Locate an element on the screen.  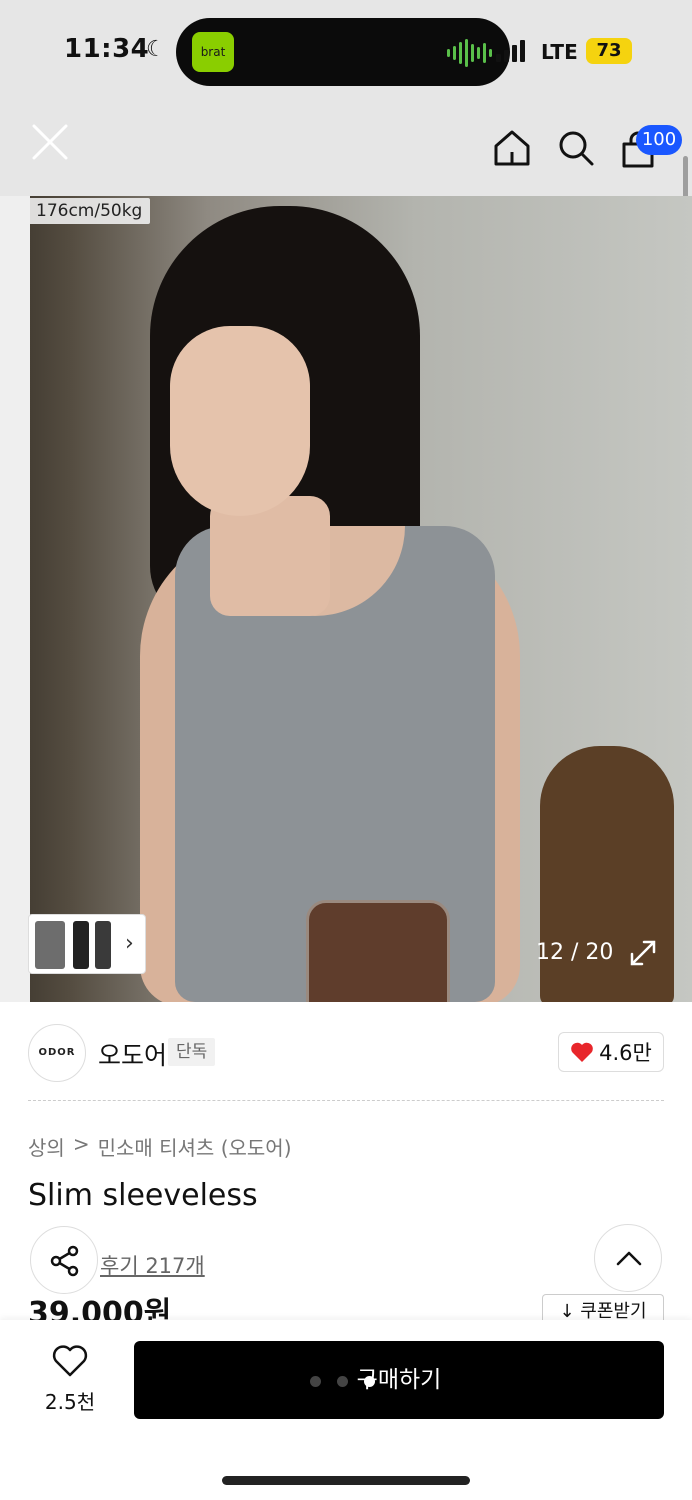
share-button is located at coordinates (64, 1260).